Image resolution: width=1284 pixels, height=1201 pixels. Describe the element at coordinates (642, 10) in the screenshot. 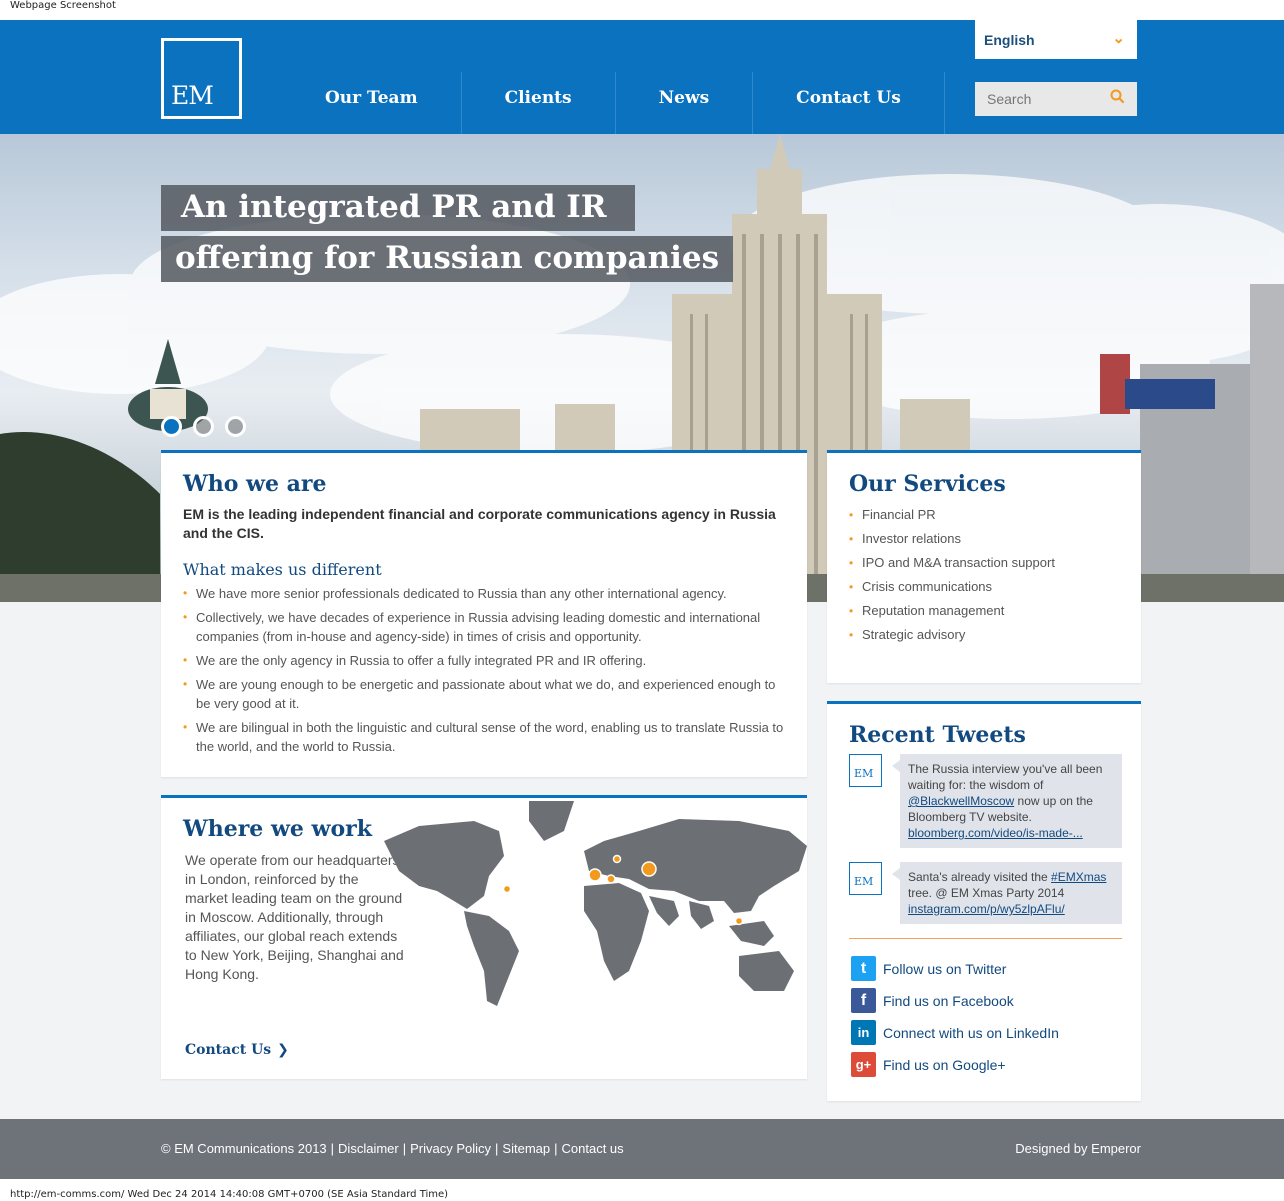

I see `screenshot-caption-bar: Webpage Screenshot` at that location.